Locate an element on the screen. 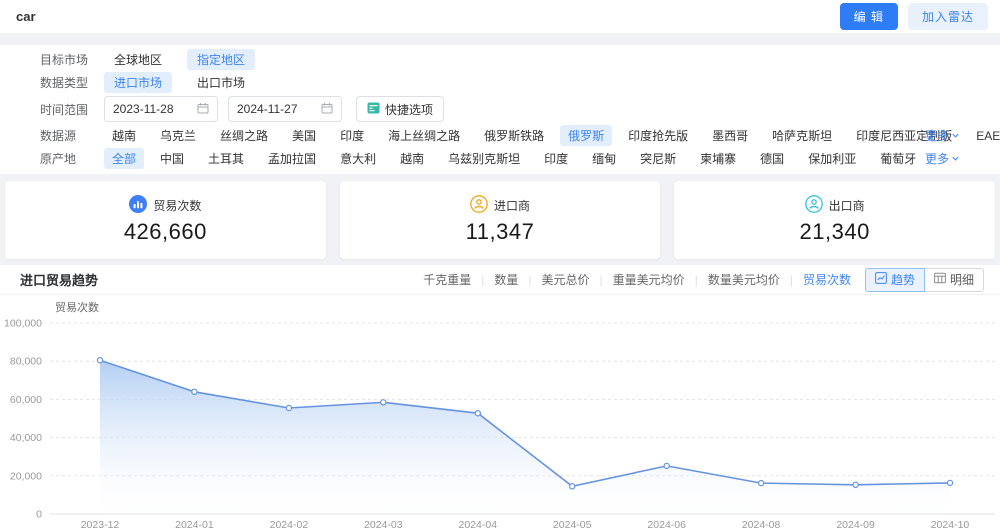  svg-text: 2024-10 is located at coordinates (950, 525).